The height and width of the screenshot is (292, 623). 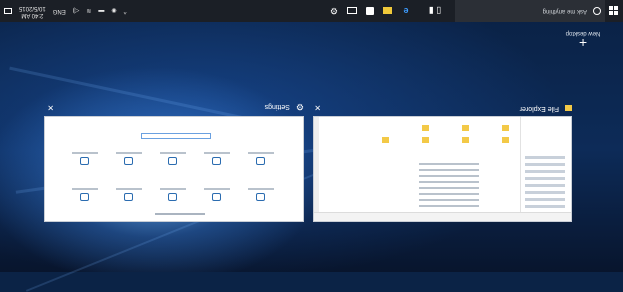 I want to click on task-view-icon: ▯ ▮, so click(x=435, y=11).